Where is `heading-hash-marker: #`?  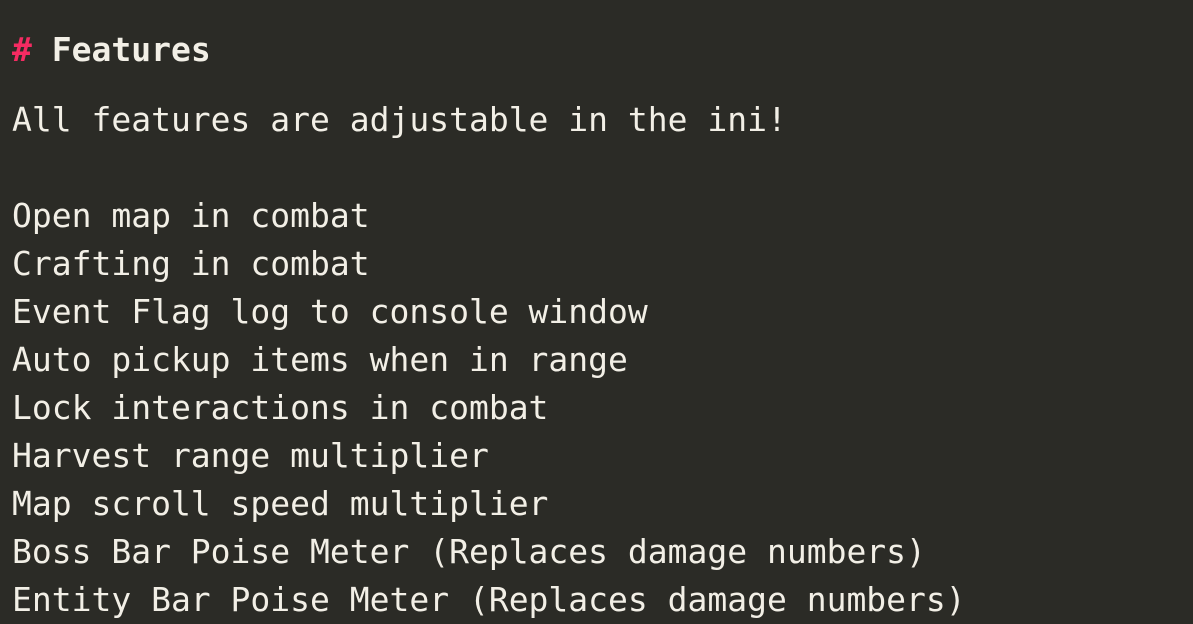
heading-hash-marker: # is located at coordinates (22, 50).